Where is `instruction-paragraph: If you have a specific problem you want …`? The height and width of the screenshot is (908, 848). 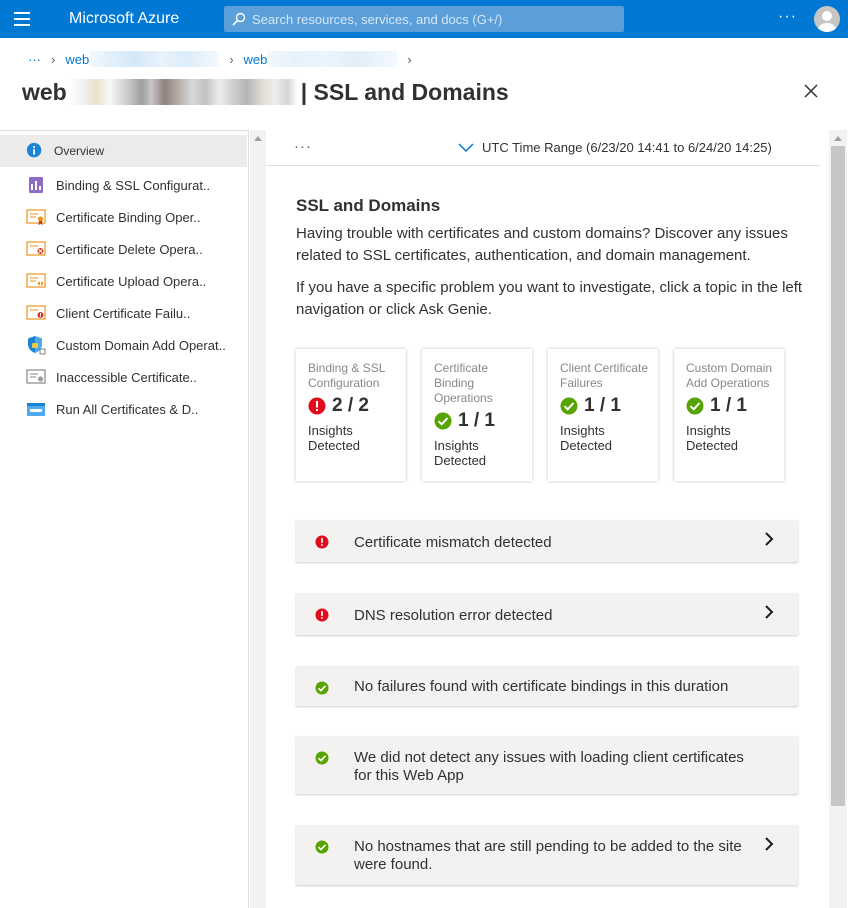
instruction-paragraph: If you have a specific problem you want … is located at coordinates (549, 298).